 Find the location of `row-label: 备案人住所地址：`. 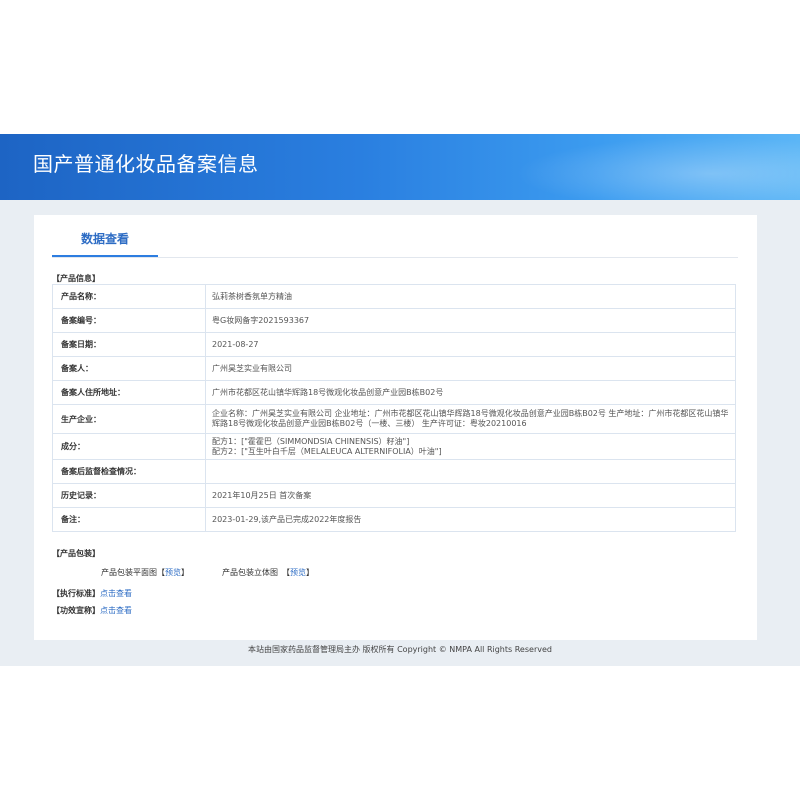

row-label: 备案人住所地址： is located at coordinates (129, 392).